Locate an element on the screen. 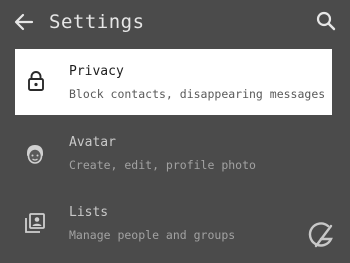 Image resolution: width=350 pixels, height=263 pixels. settings-item-subtitle: Manage people and groups is located at coordinates (152, 235).